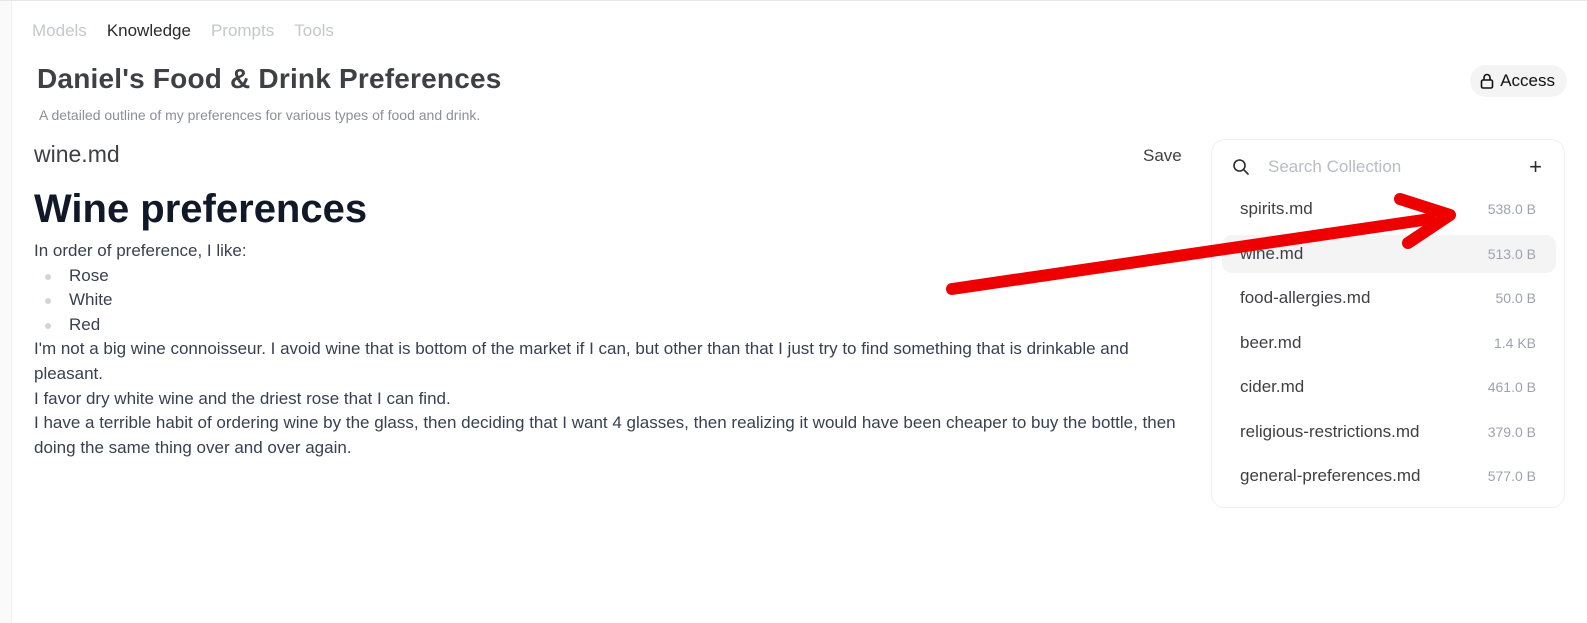 The width and height of the screenshot is (1587, 623). What do you see at coordinates (1487, 81) in the screenshot?
I see `lock-icon` at bounding box center [1487, 81].